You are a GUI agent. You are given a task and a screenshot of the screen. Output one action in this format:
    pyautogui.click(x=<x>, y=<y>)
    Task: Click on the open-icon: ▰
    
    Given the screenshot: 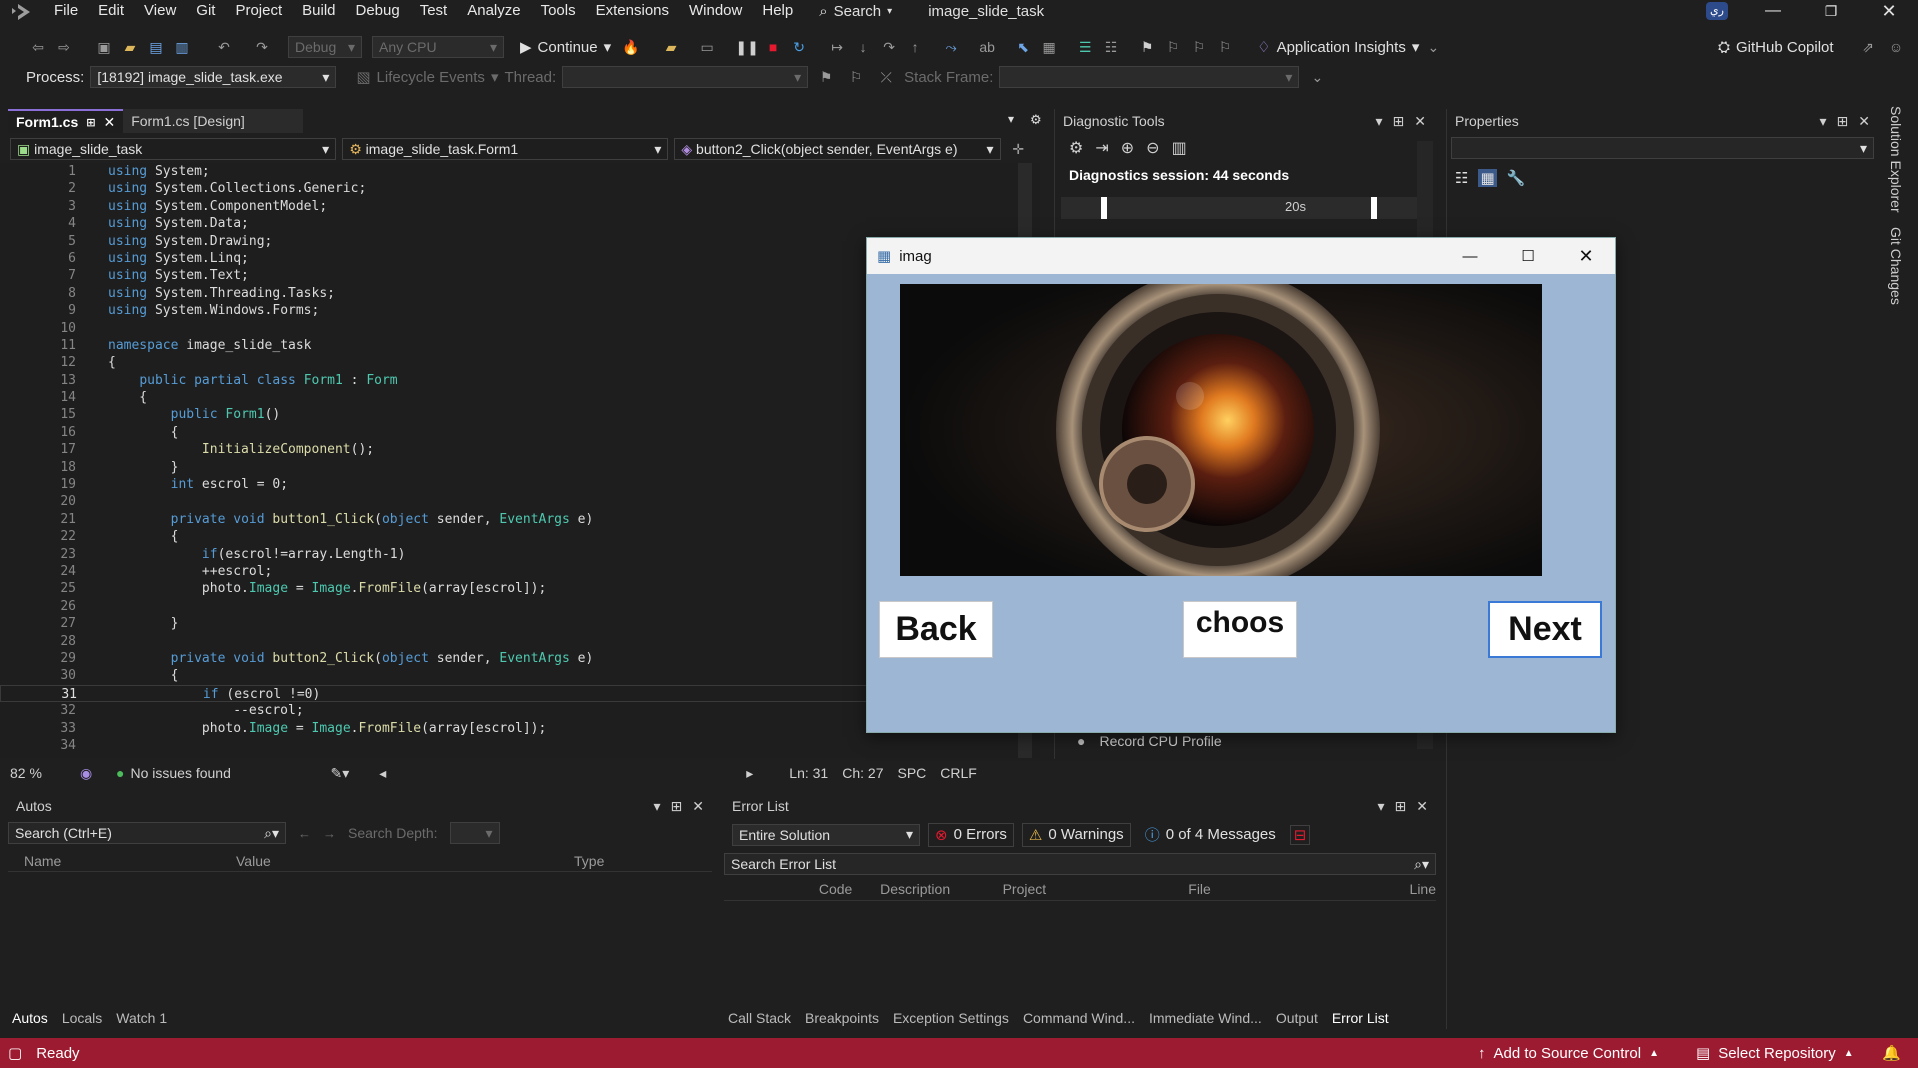 What is the action you would take?
    pyautogui.click(x=130, y=47)
    